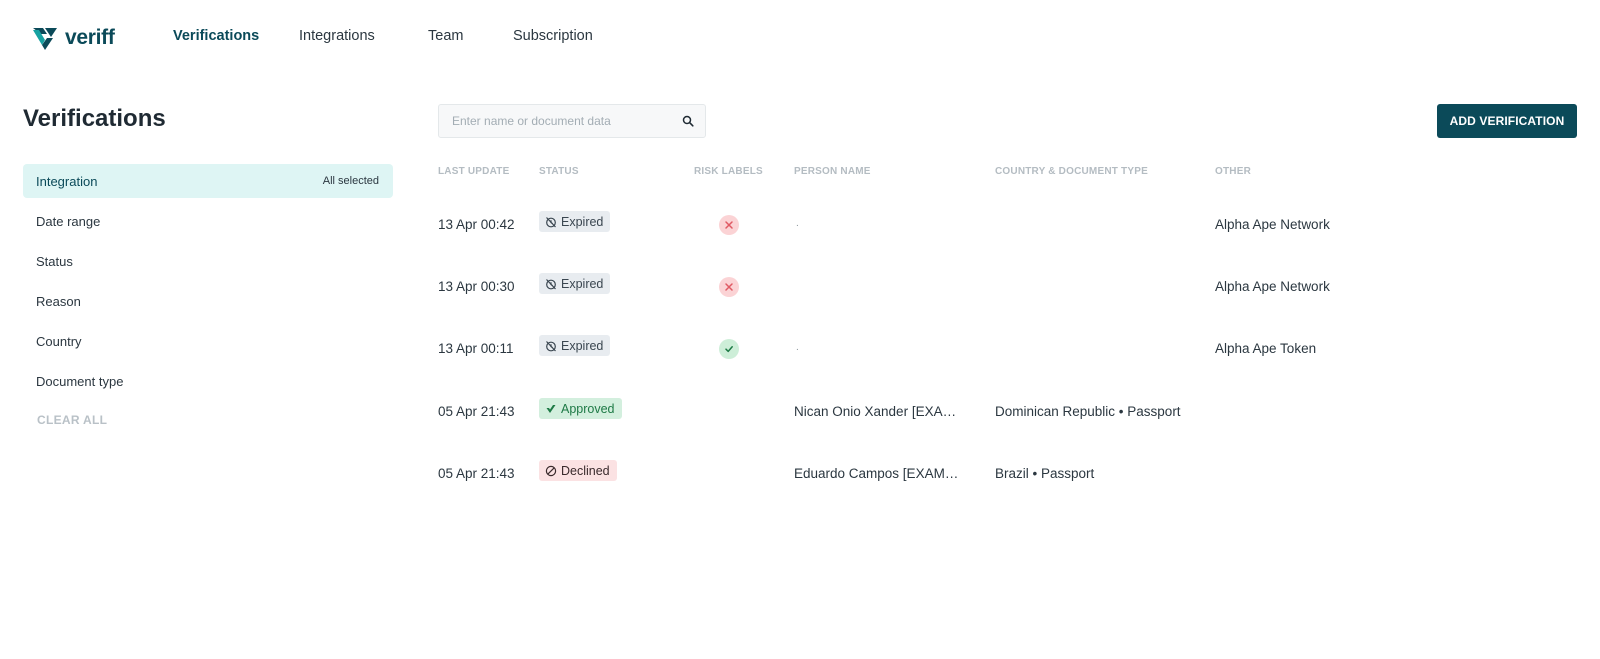 Image resolution: width=1600 pixels, height=659 pixels. I want to click on veriff-logo: veriff, so click(73, 38).